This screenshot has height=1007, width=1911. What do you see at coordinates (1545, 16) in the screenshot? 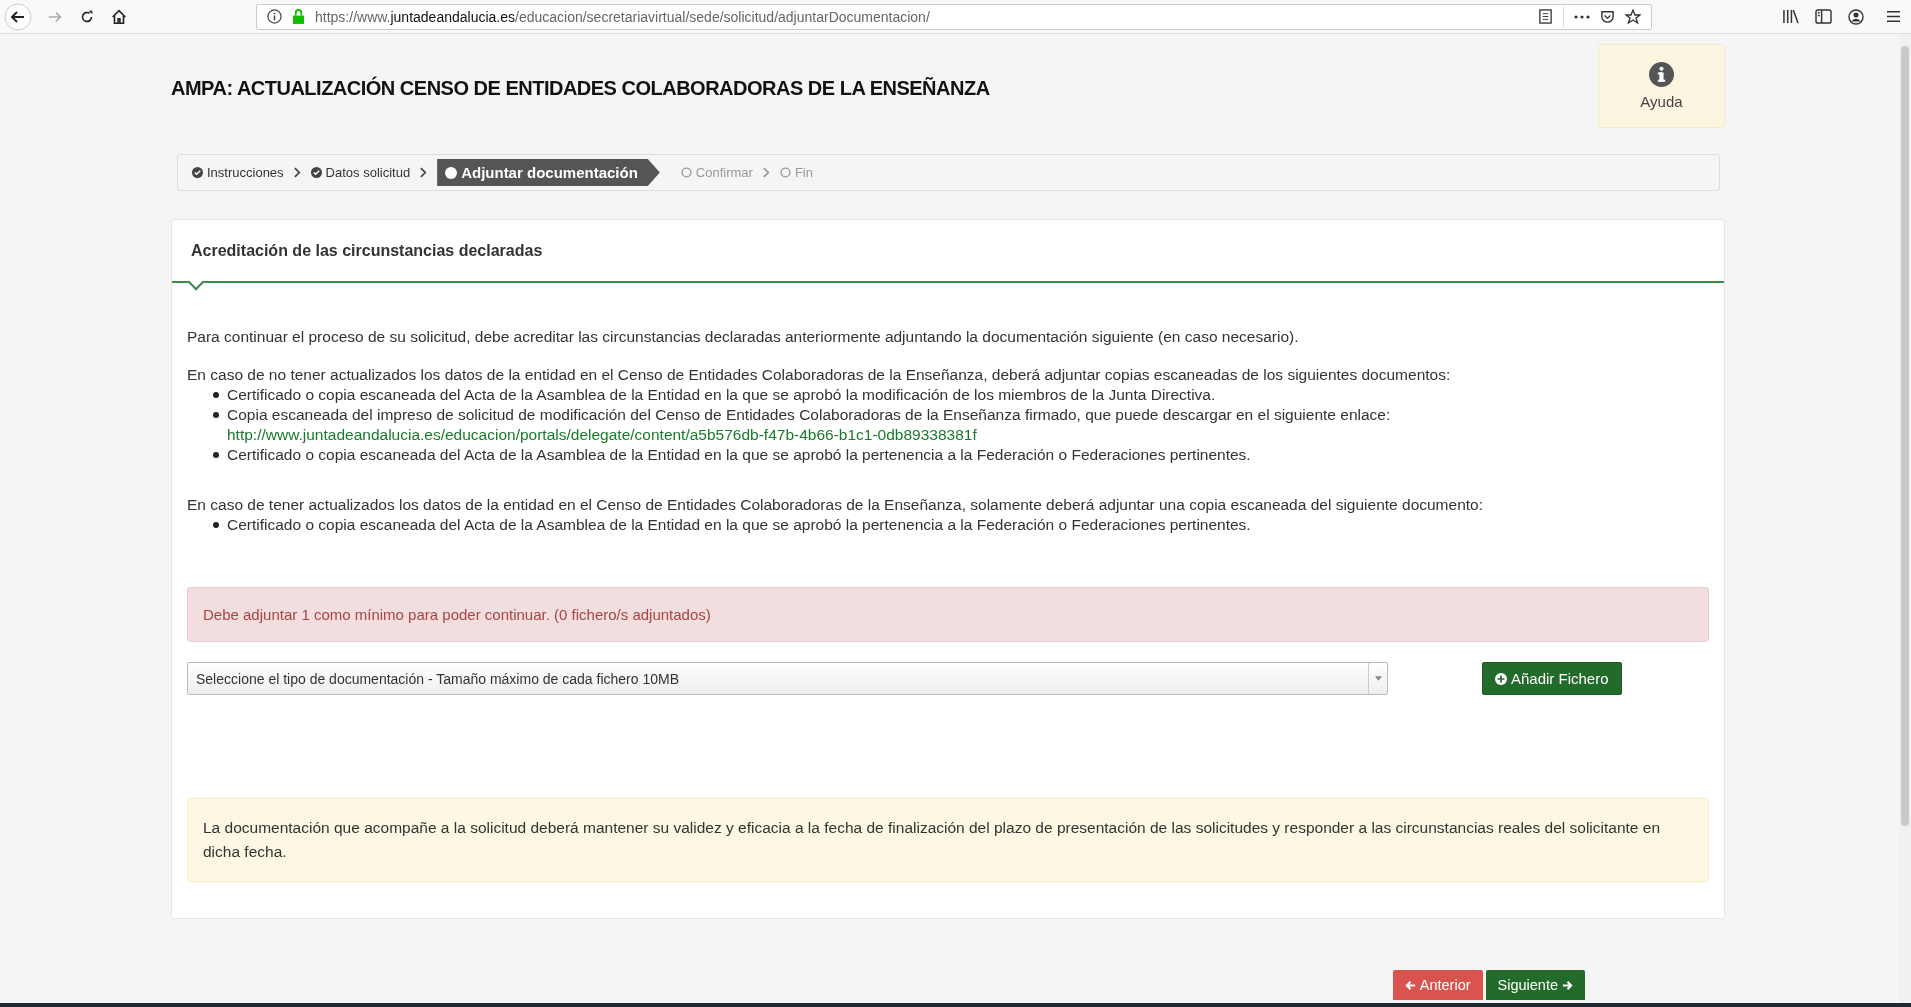
I see `reader-icon` at bounding box center [1545, 16].